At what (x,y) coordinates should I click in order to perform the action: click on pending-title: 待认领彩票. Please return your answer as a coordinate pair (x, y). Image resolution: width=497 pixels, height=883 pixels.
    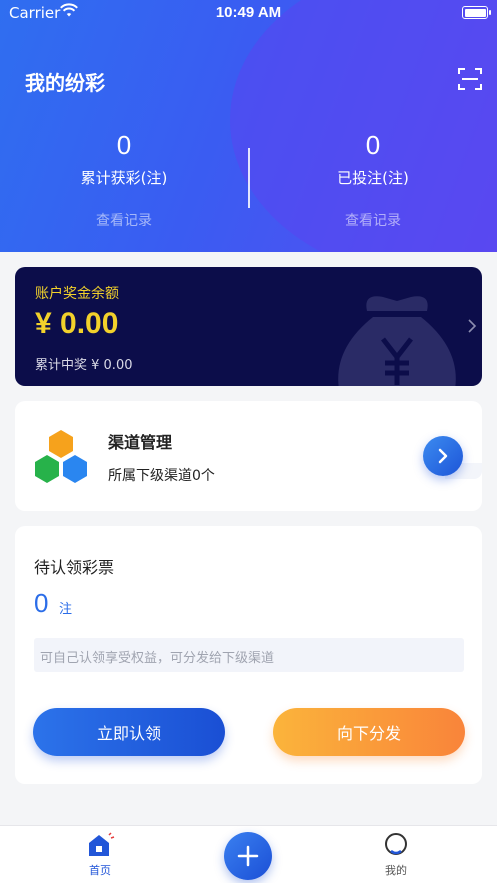
    Looking at the image, I should click on (74, 567).